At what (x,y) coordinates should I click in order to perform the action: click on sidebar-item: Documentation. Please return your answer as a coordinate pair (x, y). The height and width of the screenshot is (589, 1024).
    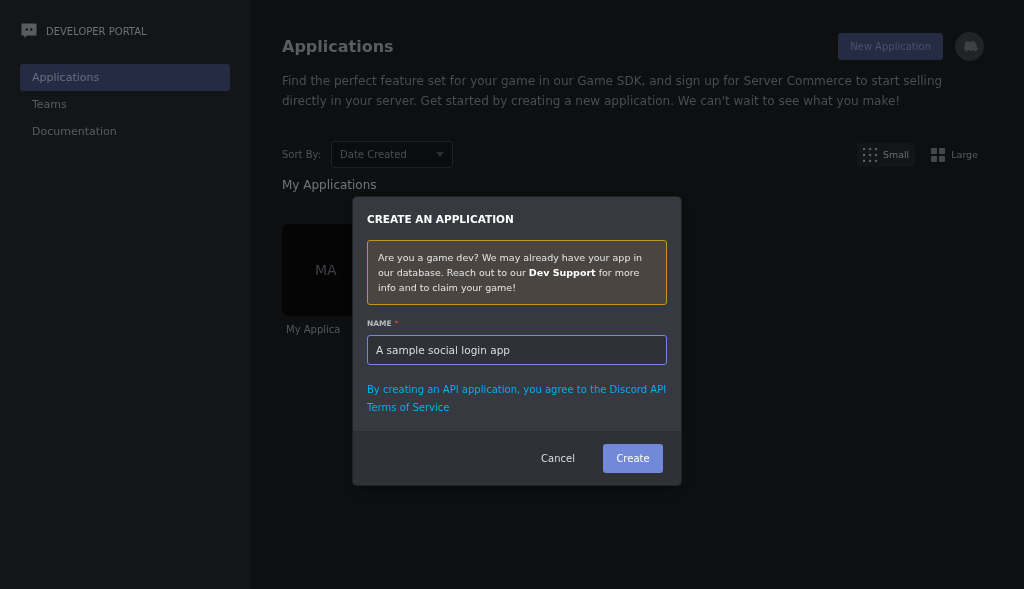
    Looking at the image, I should click on (125, 131).